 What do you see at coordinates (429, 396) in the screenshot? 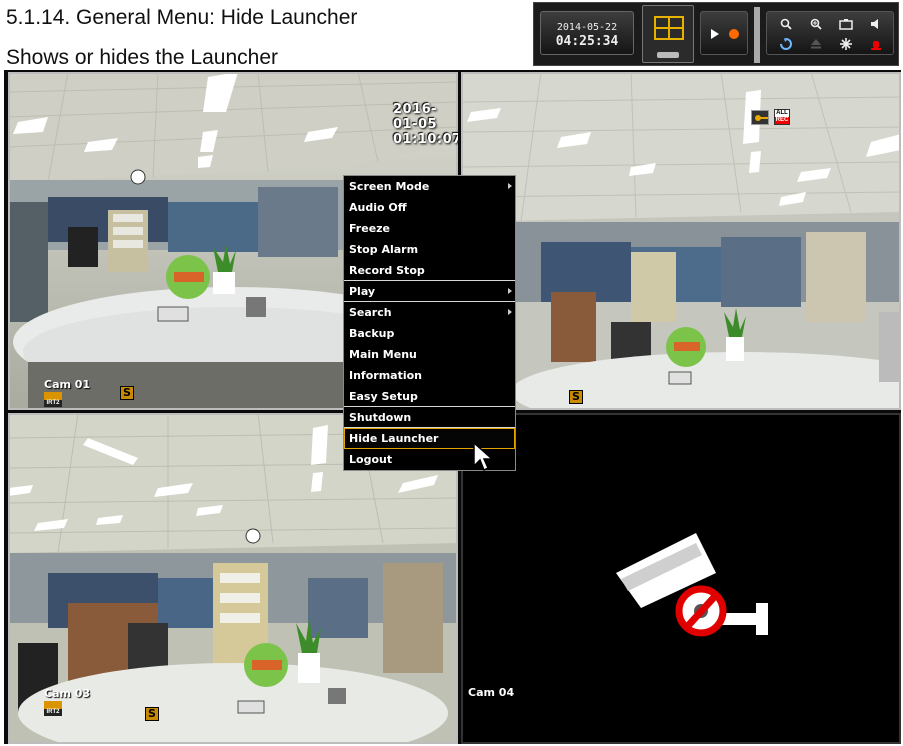
I see `menu-item-easy-setup: Easy Setup` at bounding box center [429, 396].